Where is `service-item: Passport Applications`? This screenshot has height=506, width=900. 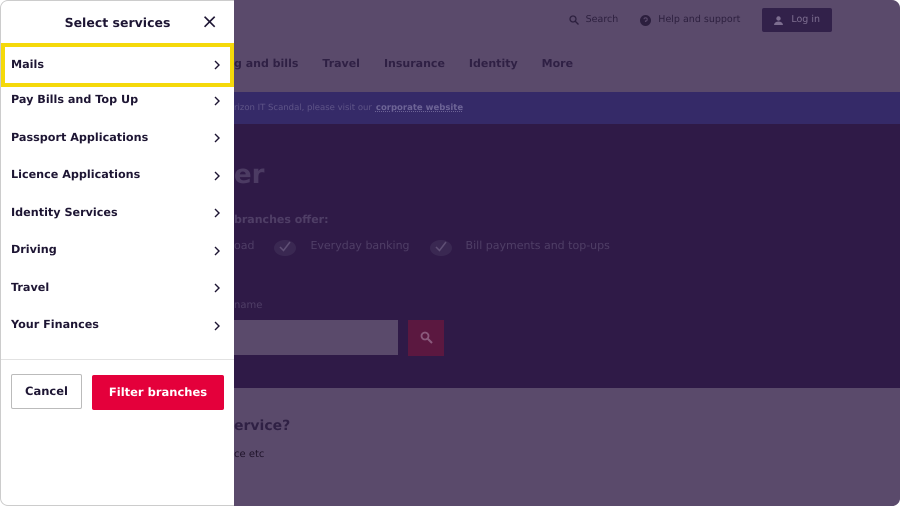
service-item: Passport Applications is located at coordinates (117, 138).